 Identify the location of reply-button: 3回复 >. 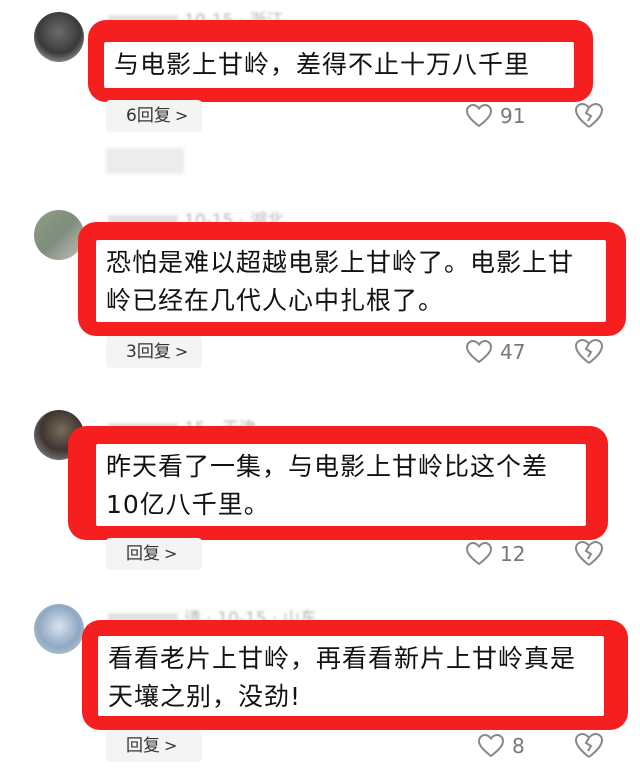
(154, 352).